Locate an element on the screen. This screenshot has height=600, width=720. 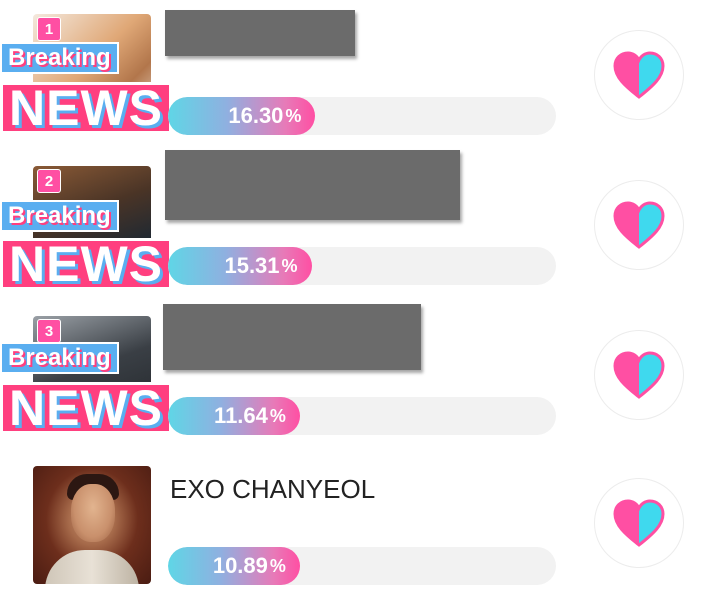
vote-progress-track: 15.31% is located at coordinates (362, 266).